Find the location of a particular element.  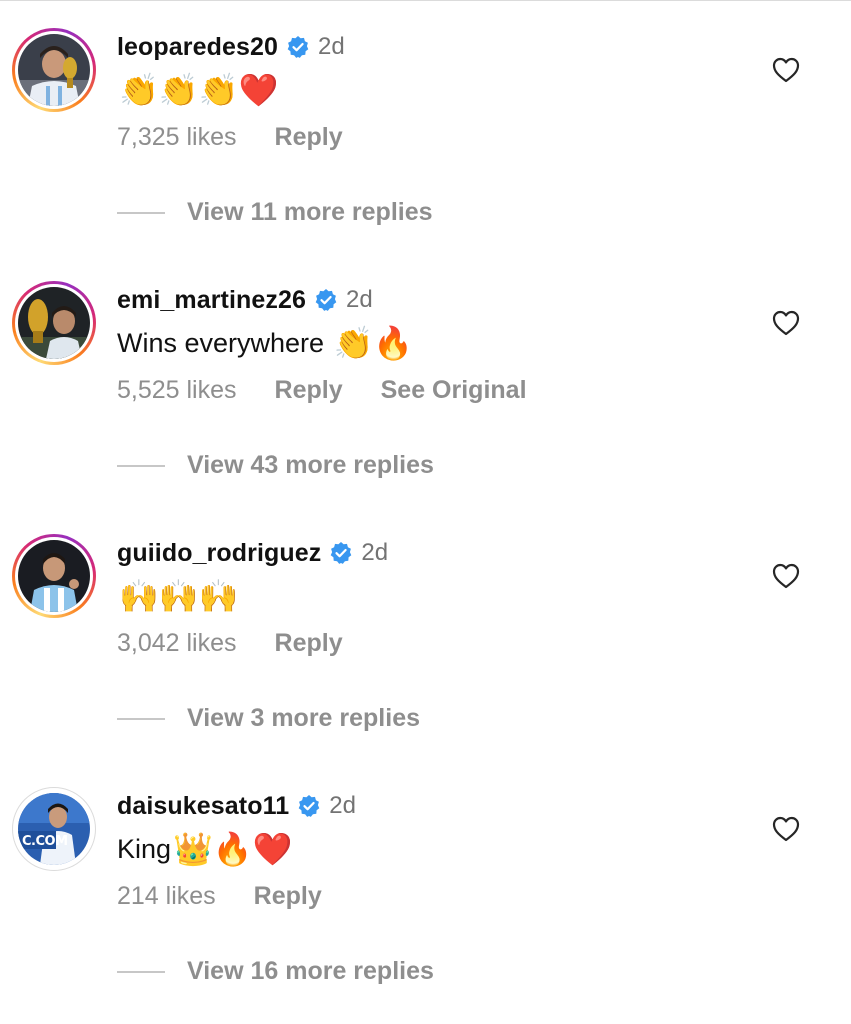

comment-text: King 👑🔥❤️ is located at coordinates (205, 849).